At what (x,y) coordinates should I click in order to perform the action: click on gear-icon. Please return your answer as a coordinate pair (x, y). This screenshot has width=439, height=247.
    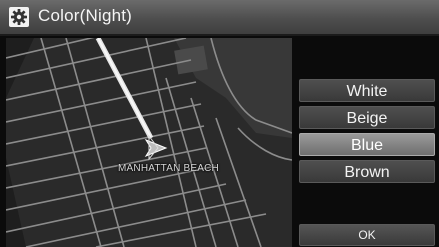
    Looking at the image, I should click on (19, 17).